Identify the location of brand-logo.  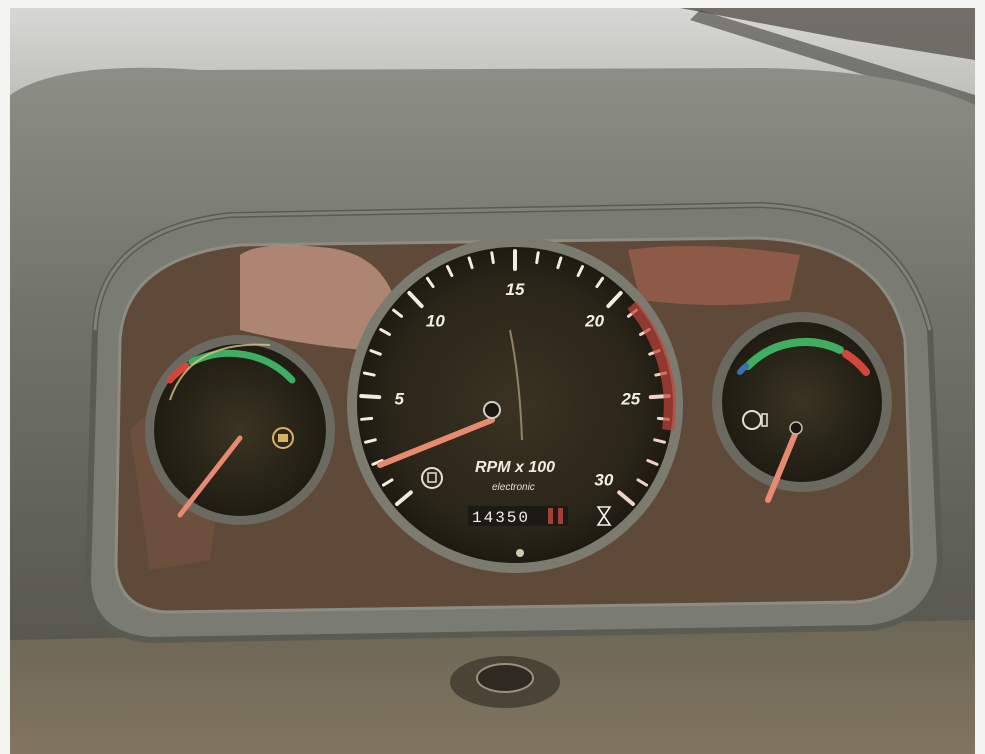
(520, 553).